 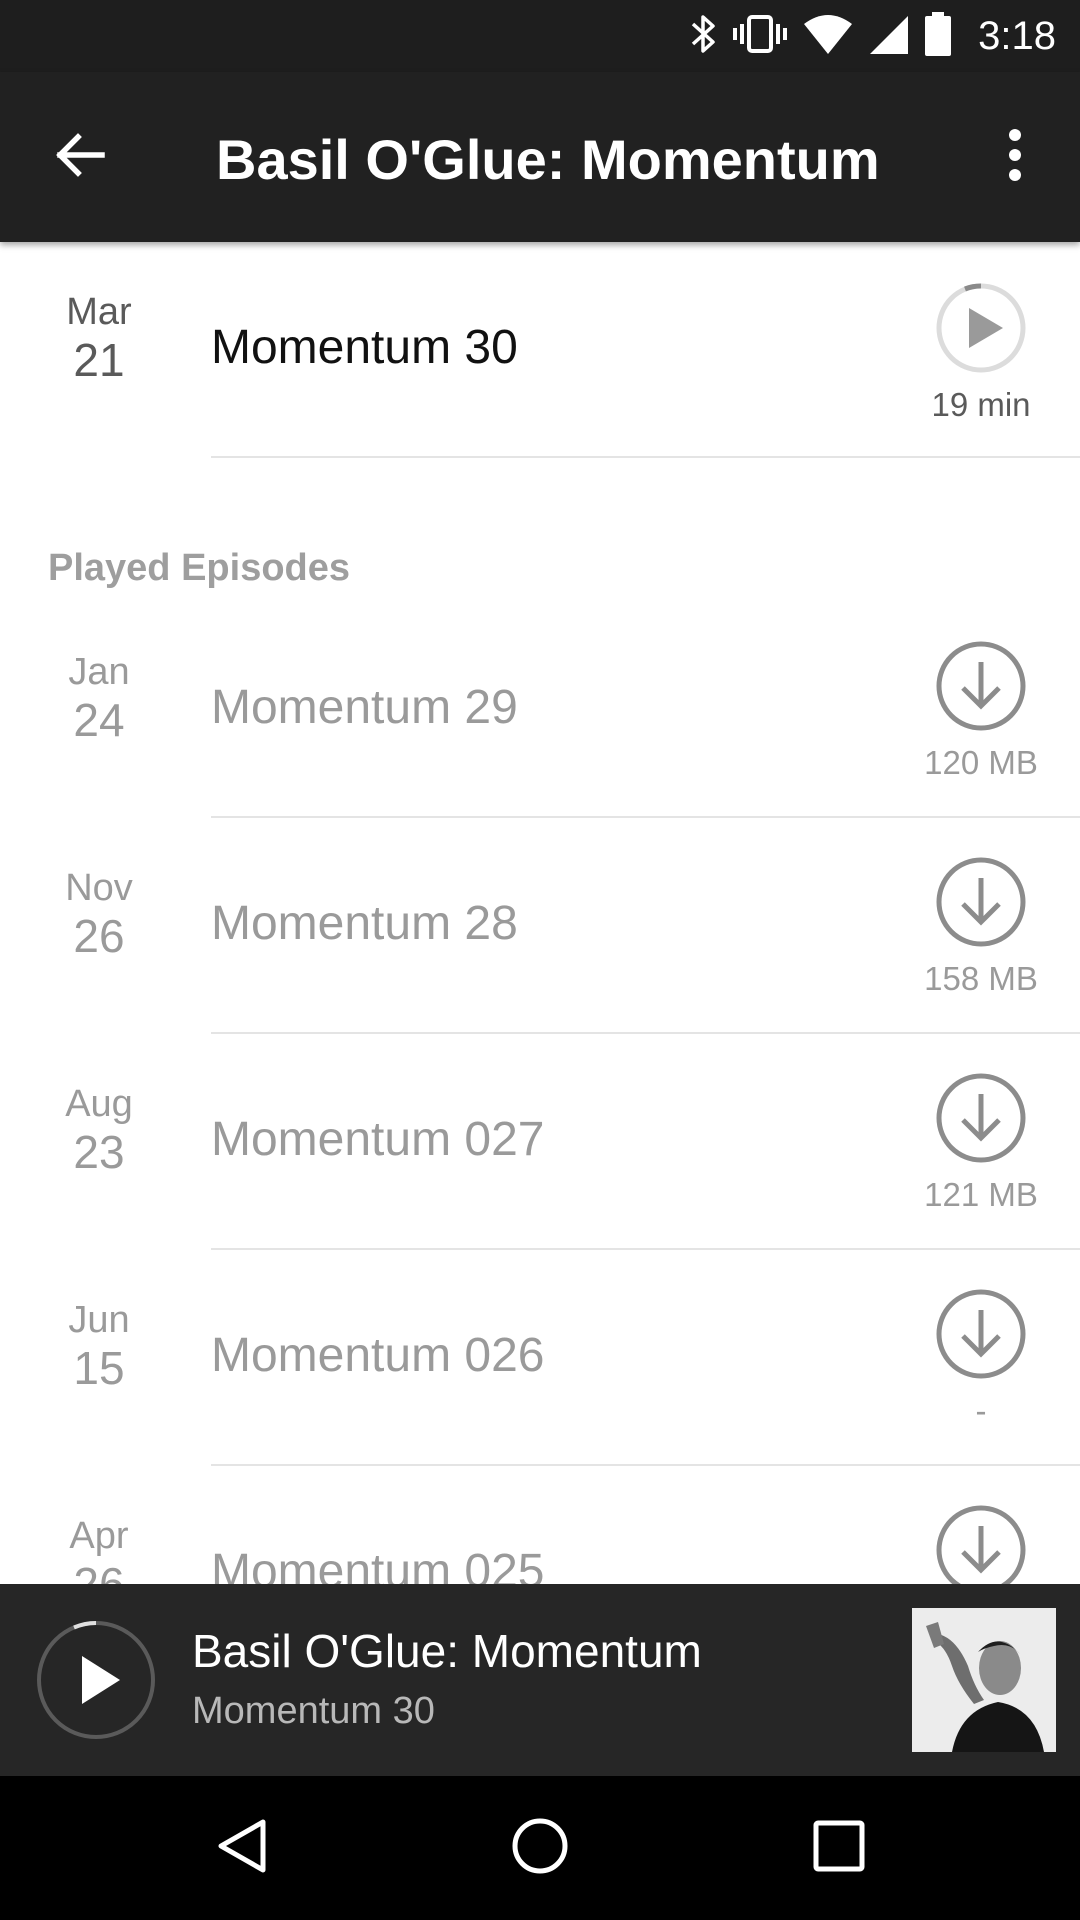 I want to click on vibrate-icon, so click(x=760, y=36).